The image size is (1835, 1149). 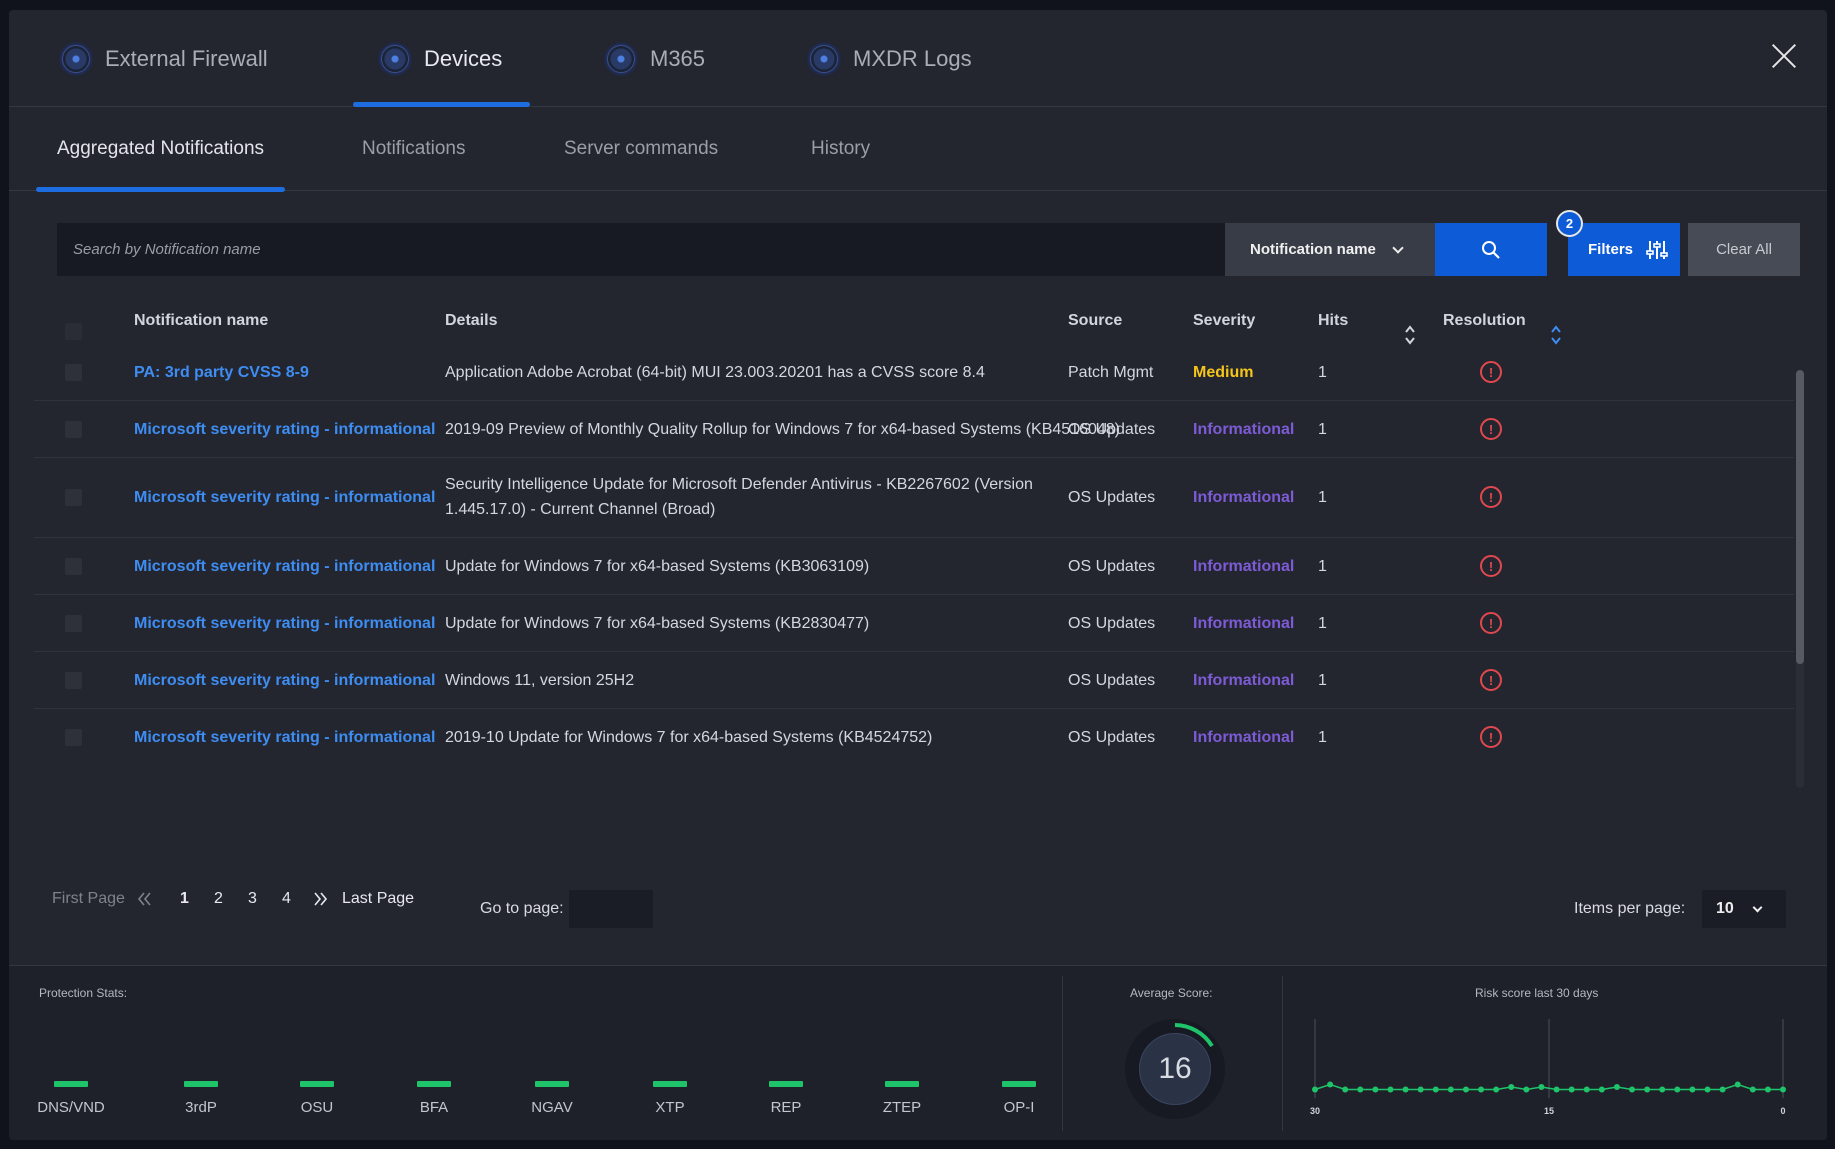 I want to click on chevron-down-icon, so click(x=1398, y=247).